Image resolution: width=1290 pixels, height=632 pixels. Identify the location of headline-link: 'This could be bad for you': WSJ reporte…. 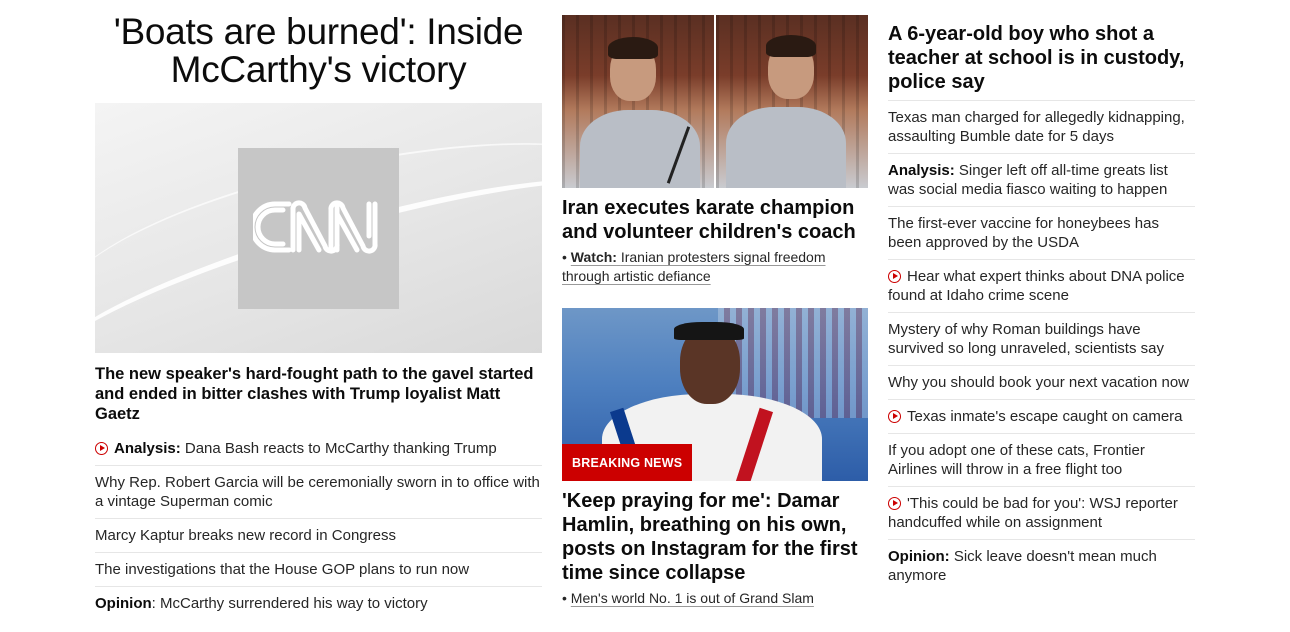
(1041, 513).